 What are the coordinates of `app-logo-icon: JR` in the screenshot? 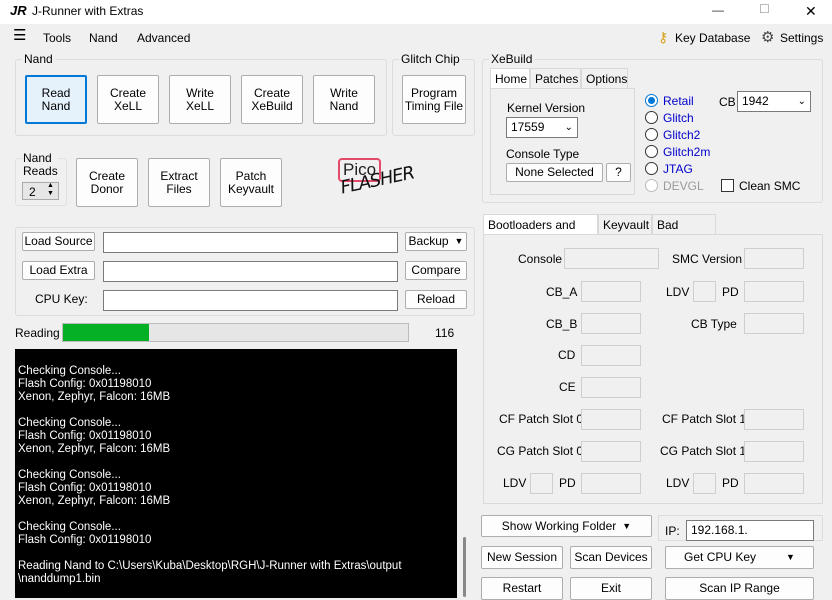 It's located at (18, 10).